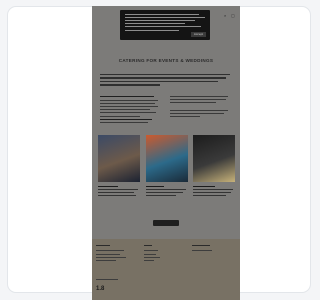 The width and height of the screenshot is (320, 300). Describe the element at coordinates (166, 81) in the screenshot. I see `intro-text` at that location.